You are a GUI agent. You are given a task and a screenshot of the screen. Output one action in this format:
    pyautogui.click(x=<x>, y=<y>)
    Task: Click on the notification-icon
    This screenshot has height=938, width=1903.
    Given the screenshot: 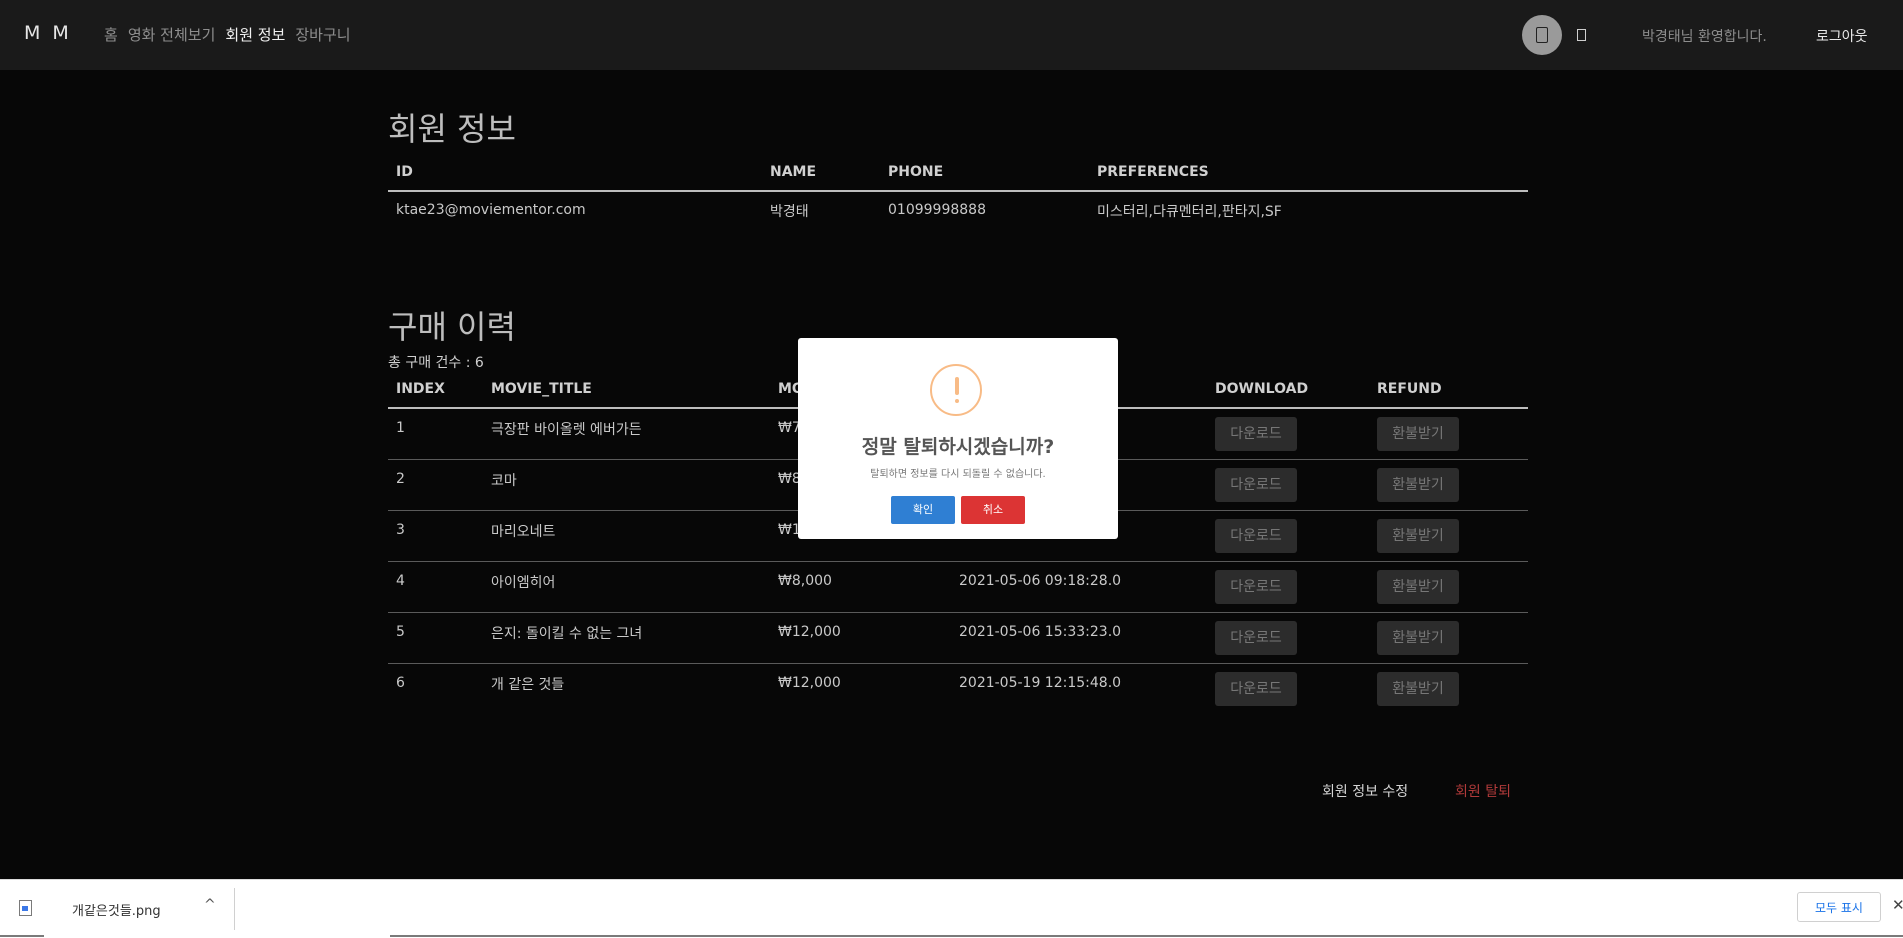 What is the action you would take?
    pyautogui.click(x=1581, y=35)
    